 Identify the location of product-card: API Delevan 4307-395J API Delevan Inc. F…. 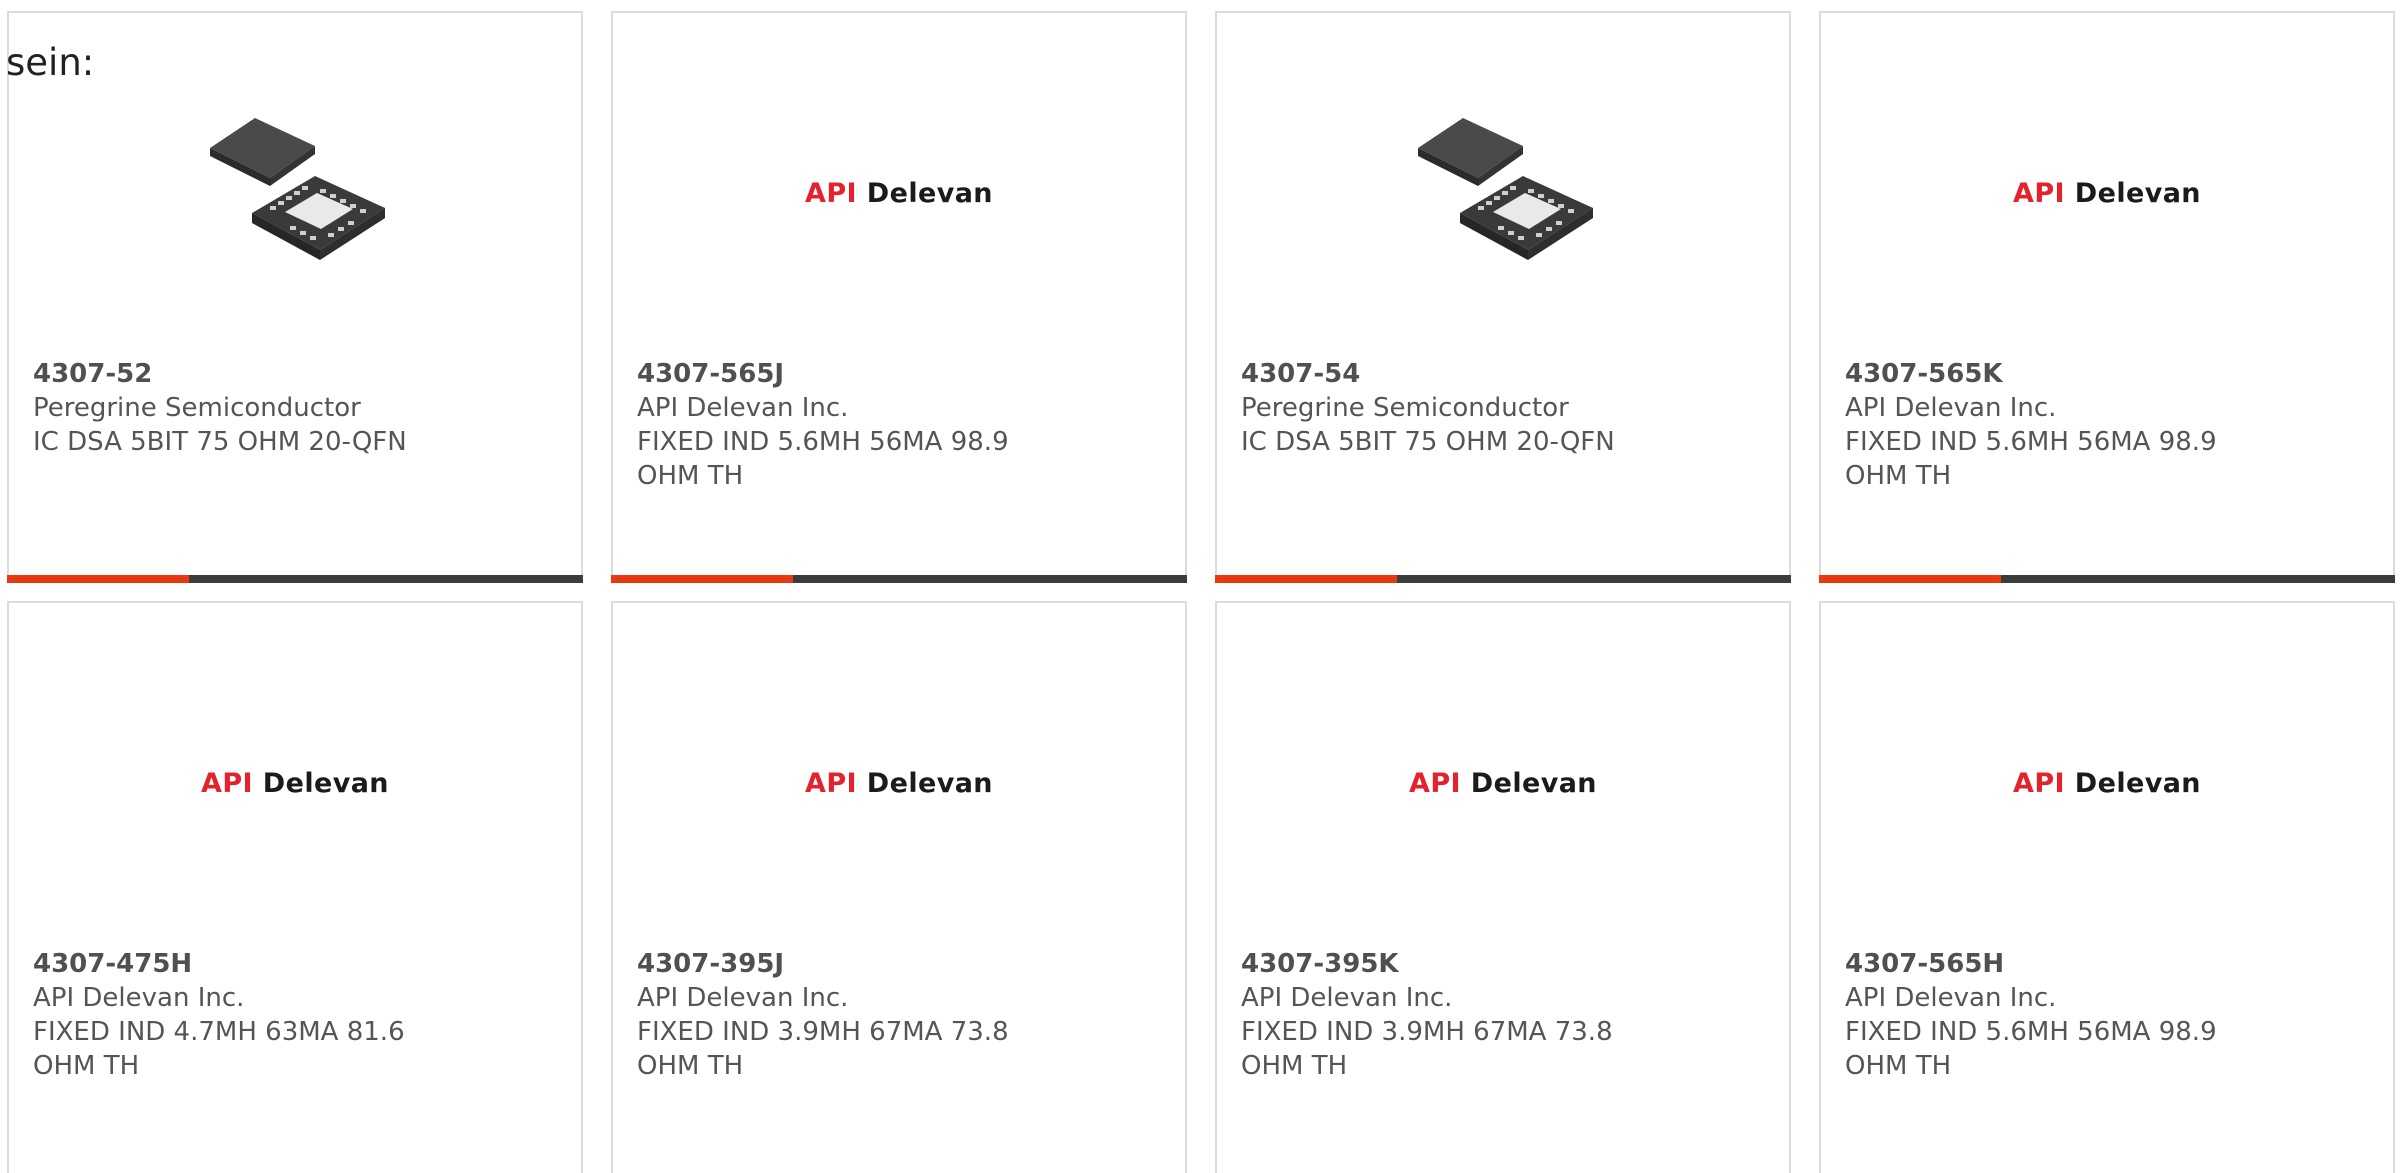
(899, 887).